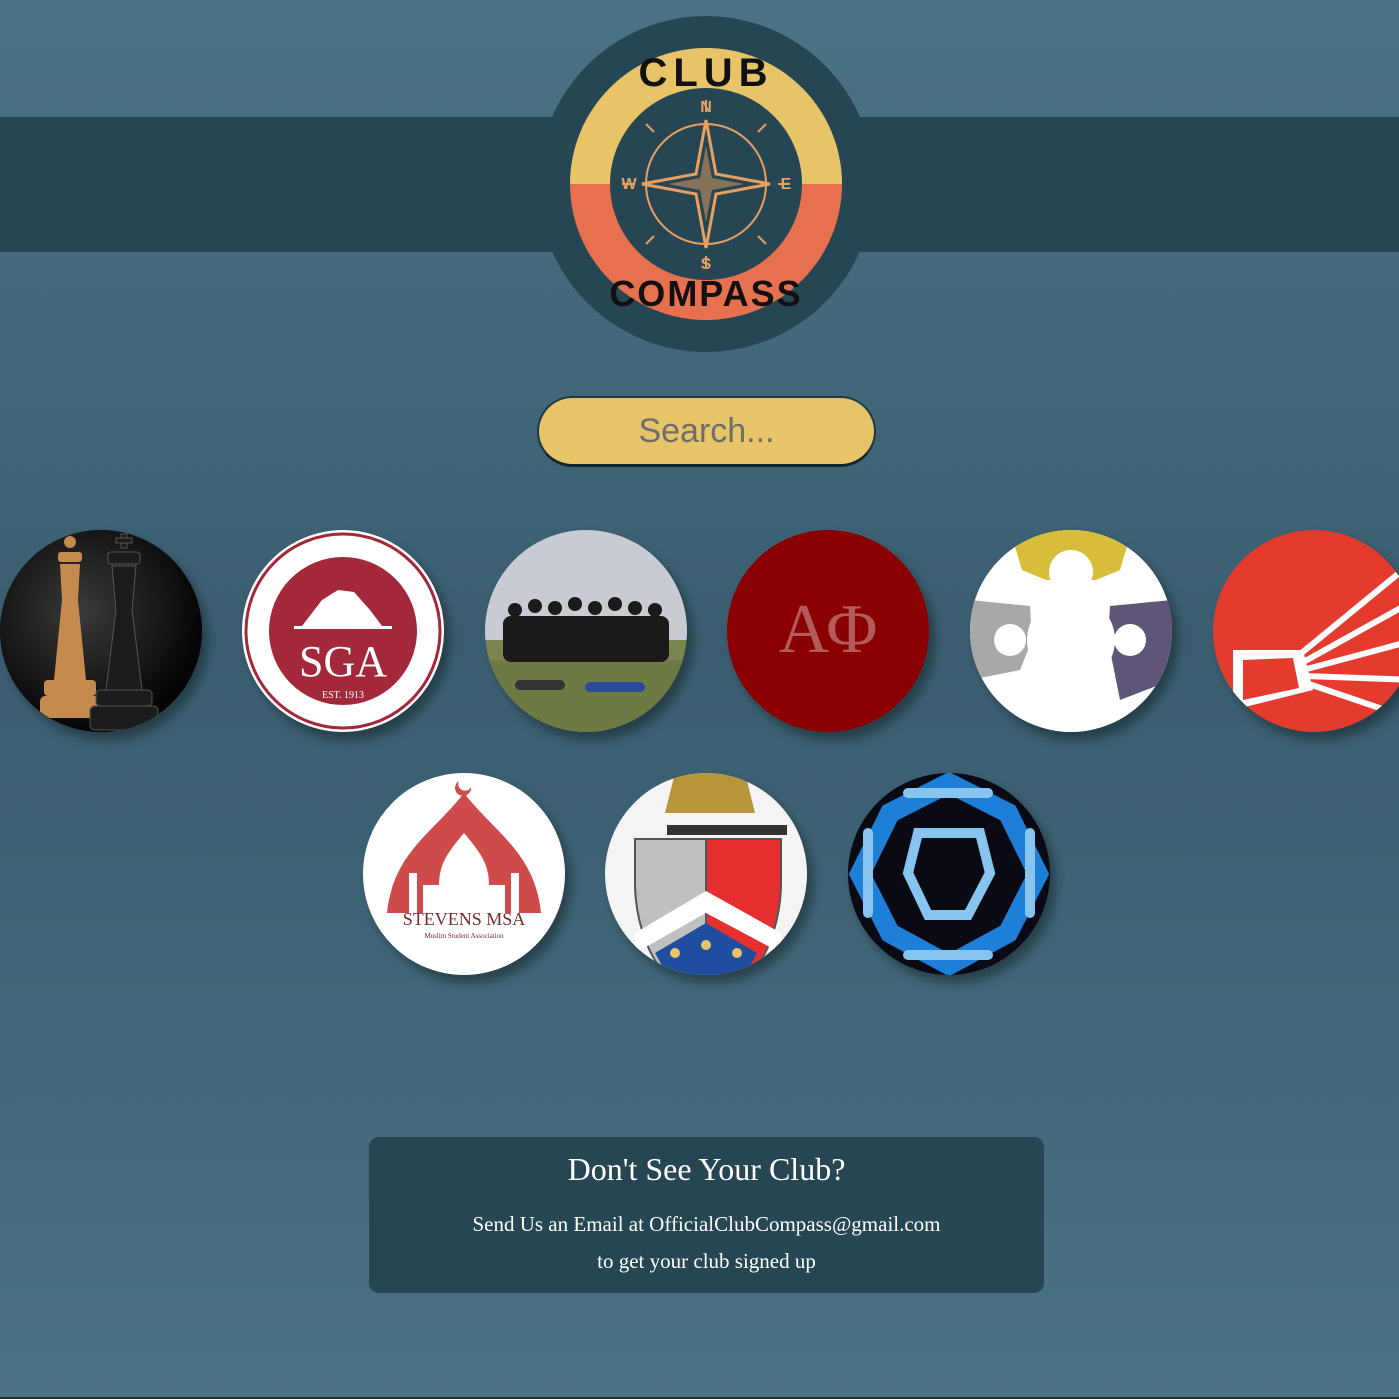  What do you see at coordinates (706, 1261) in the screenshot?
I see `footer-signup-line: to get your club signed up` at bounding box center [706, 1261].